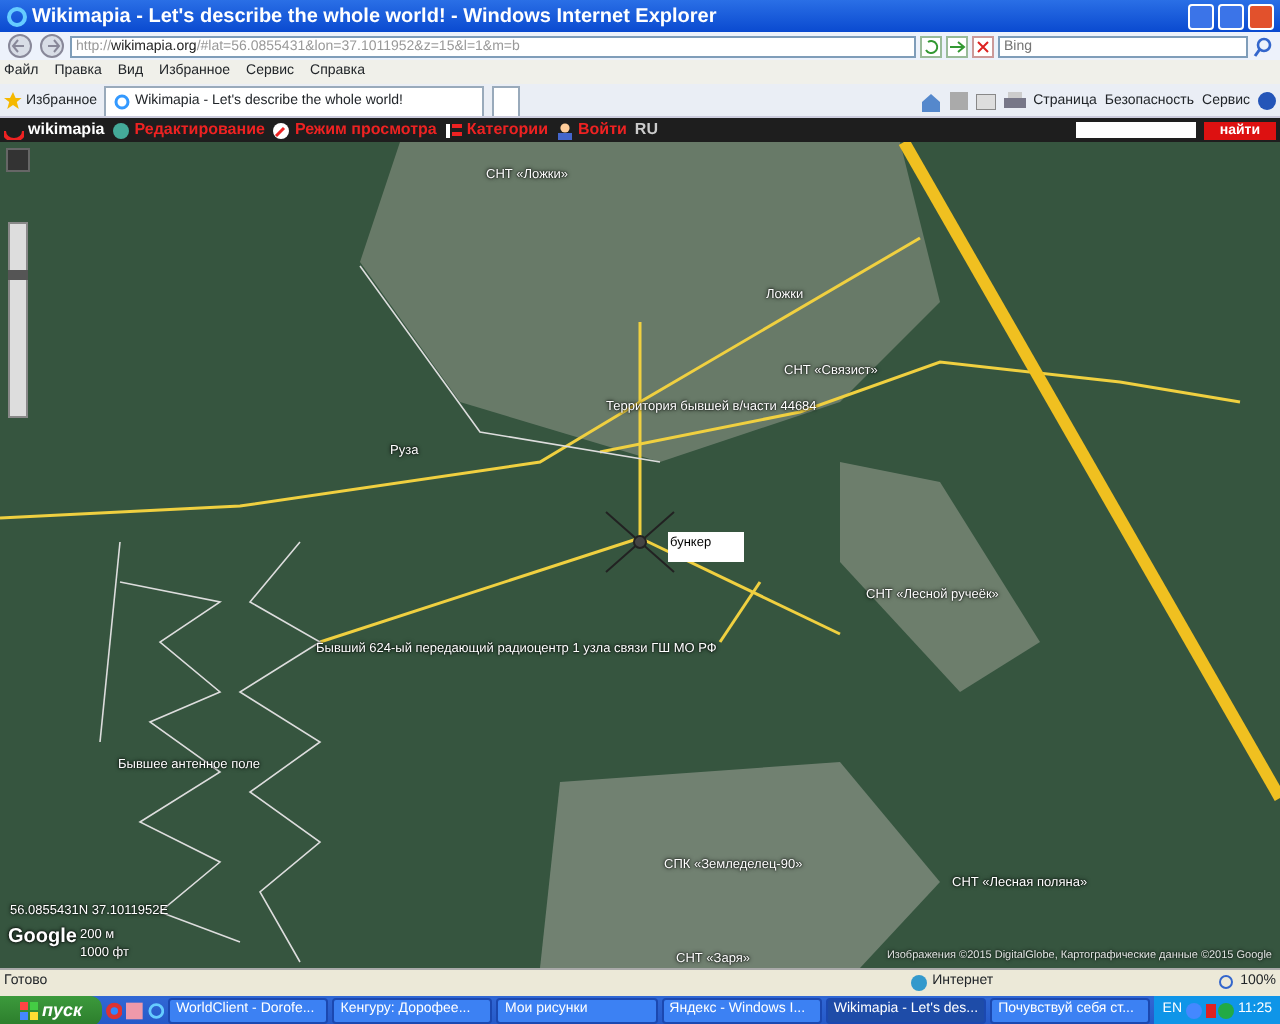 The width and height of the screenshot is (1280, 1024). Describe the element at coordinates (496, 130) in the screenshot. I see `site-menu-link: Категории` at that location.